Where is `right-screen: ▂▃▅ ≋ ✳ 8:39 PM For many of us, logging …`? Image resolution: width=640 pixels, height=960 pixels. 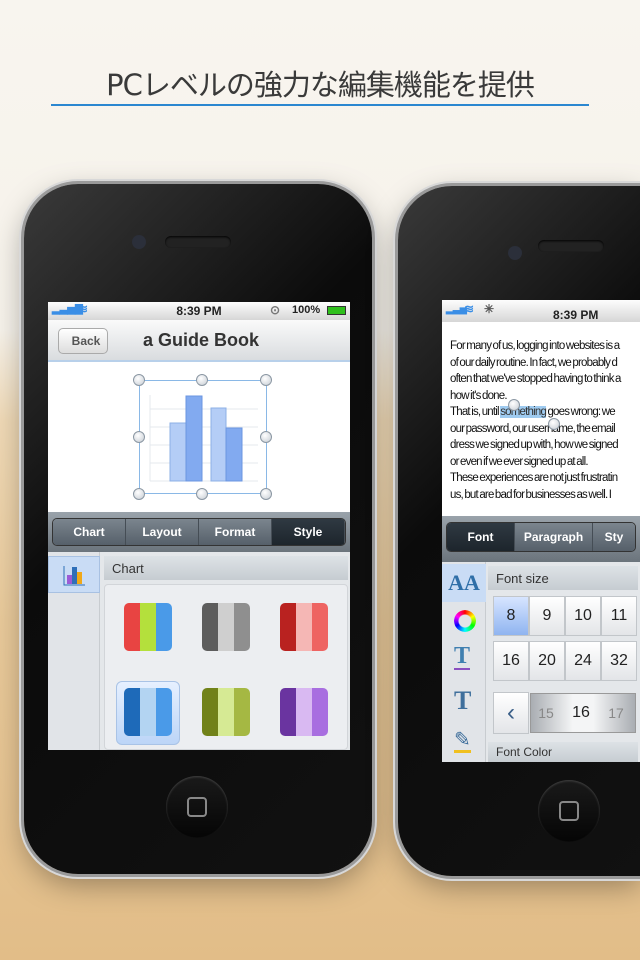 right-screen: ▂▃▅ ≋ ✳ 8:39 PM For many of us, logging … is located at coordinates (541, 531).